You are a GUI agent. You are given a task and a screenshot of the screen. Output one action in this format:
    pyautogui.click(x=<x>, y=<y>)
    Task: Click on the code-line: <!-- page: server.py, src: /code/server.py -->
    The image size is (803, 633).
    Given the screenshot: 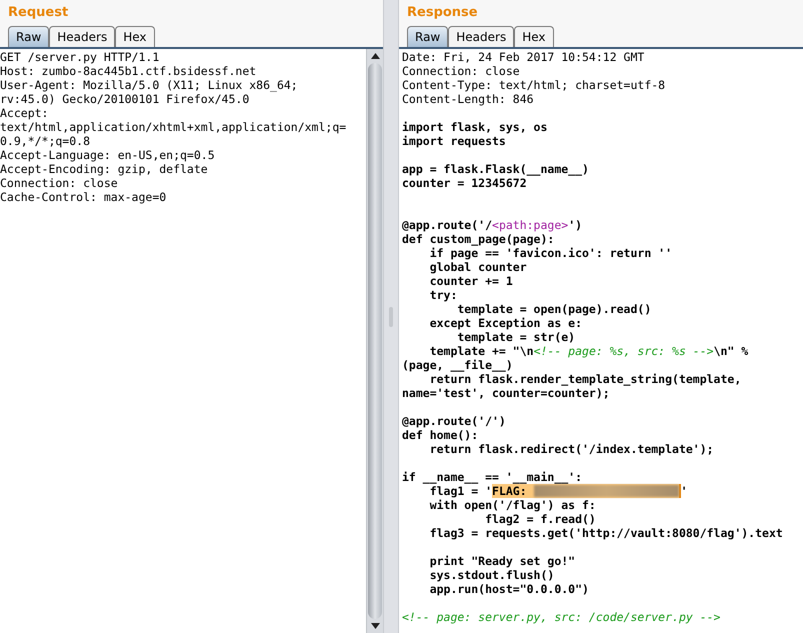 What is the action you would take?
    pyautogui.click(x=561, y=617)
    